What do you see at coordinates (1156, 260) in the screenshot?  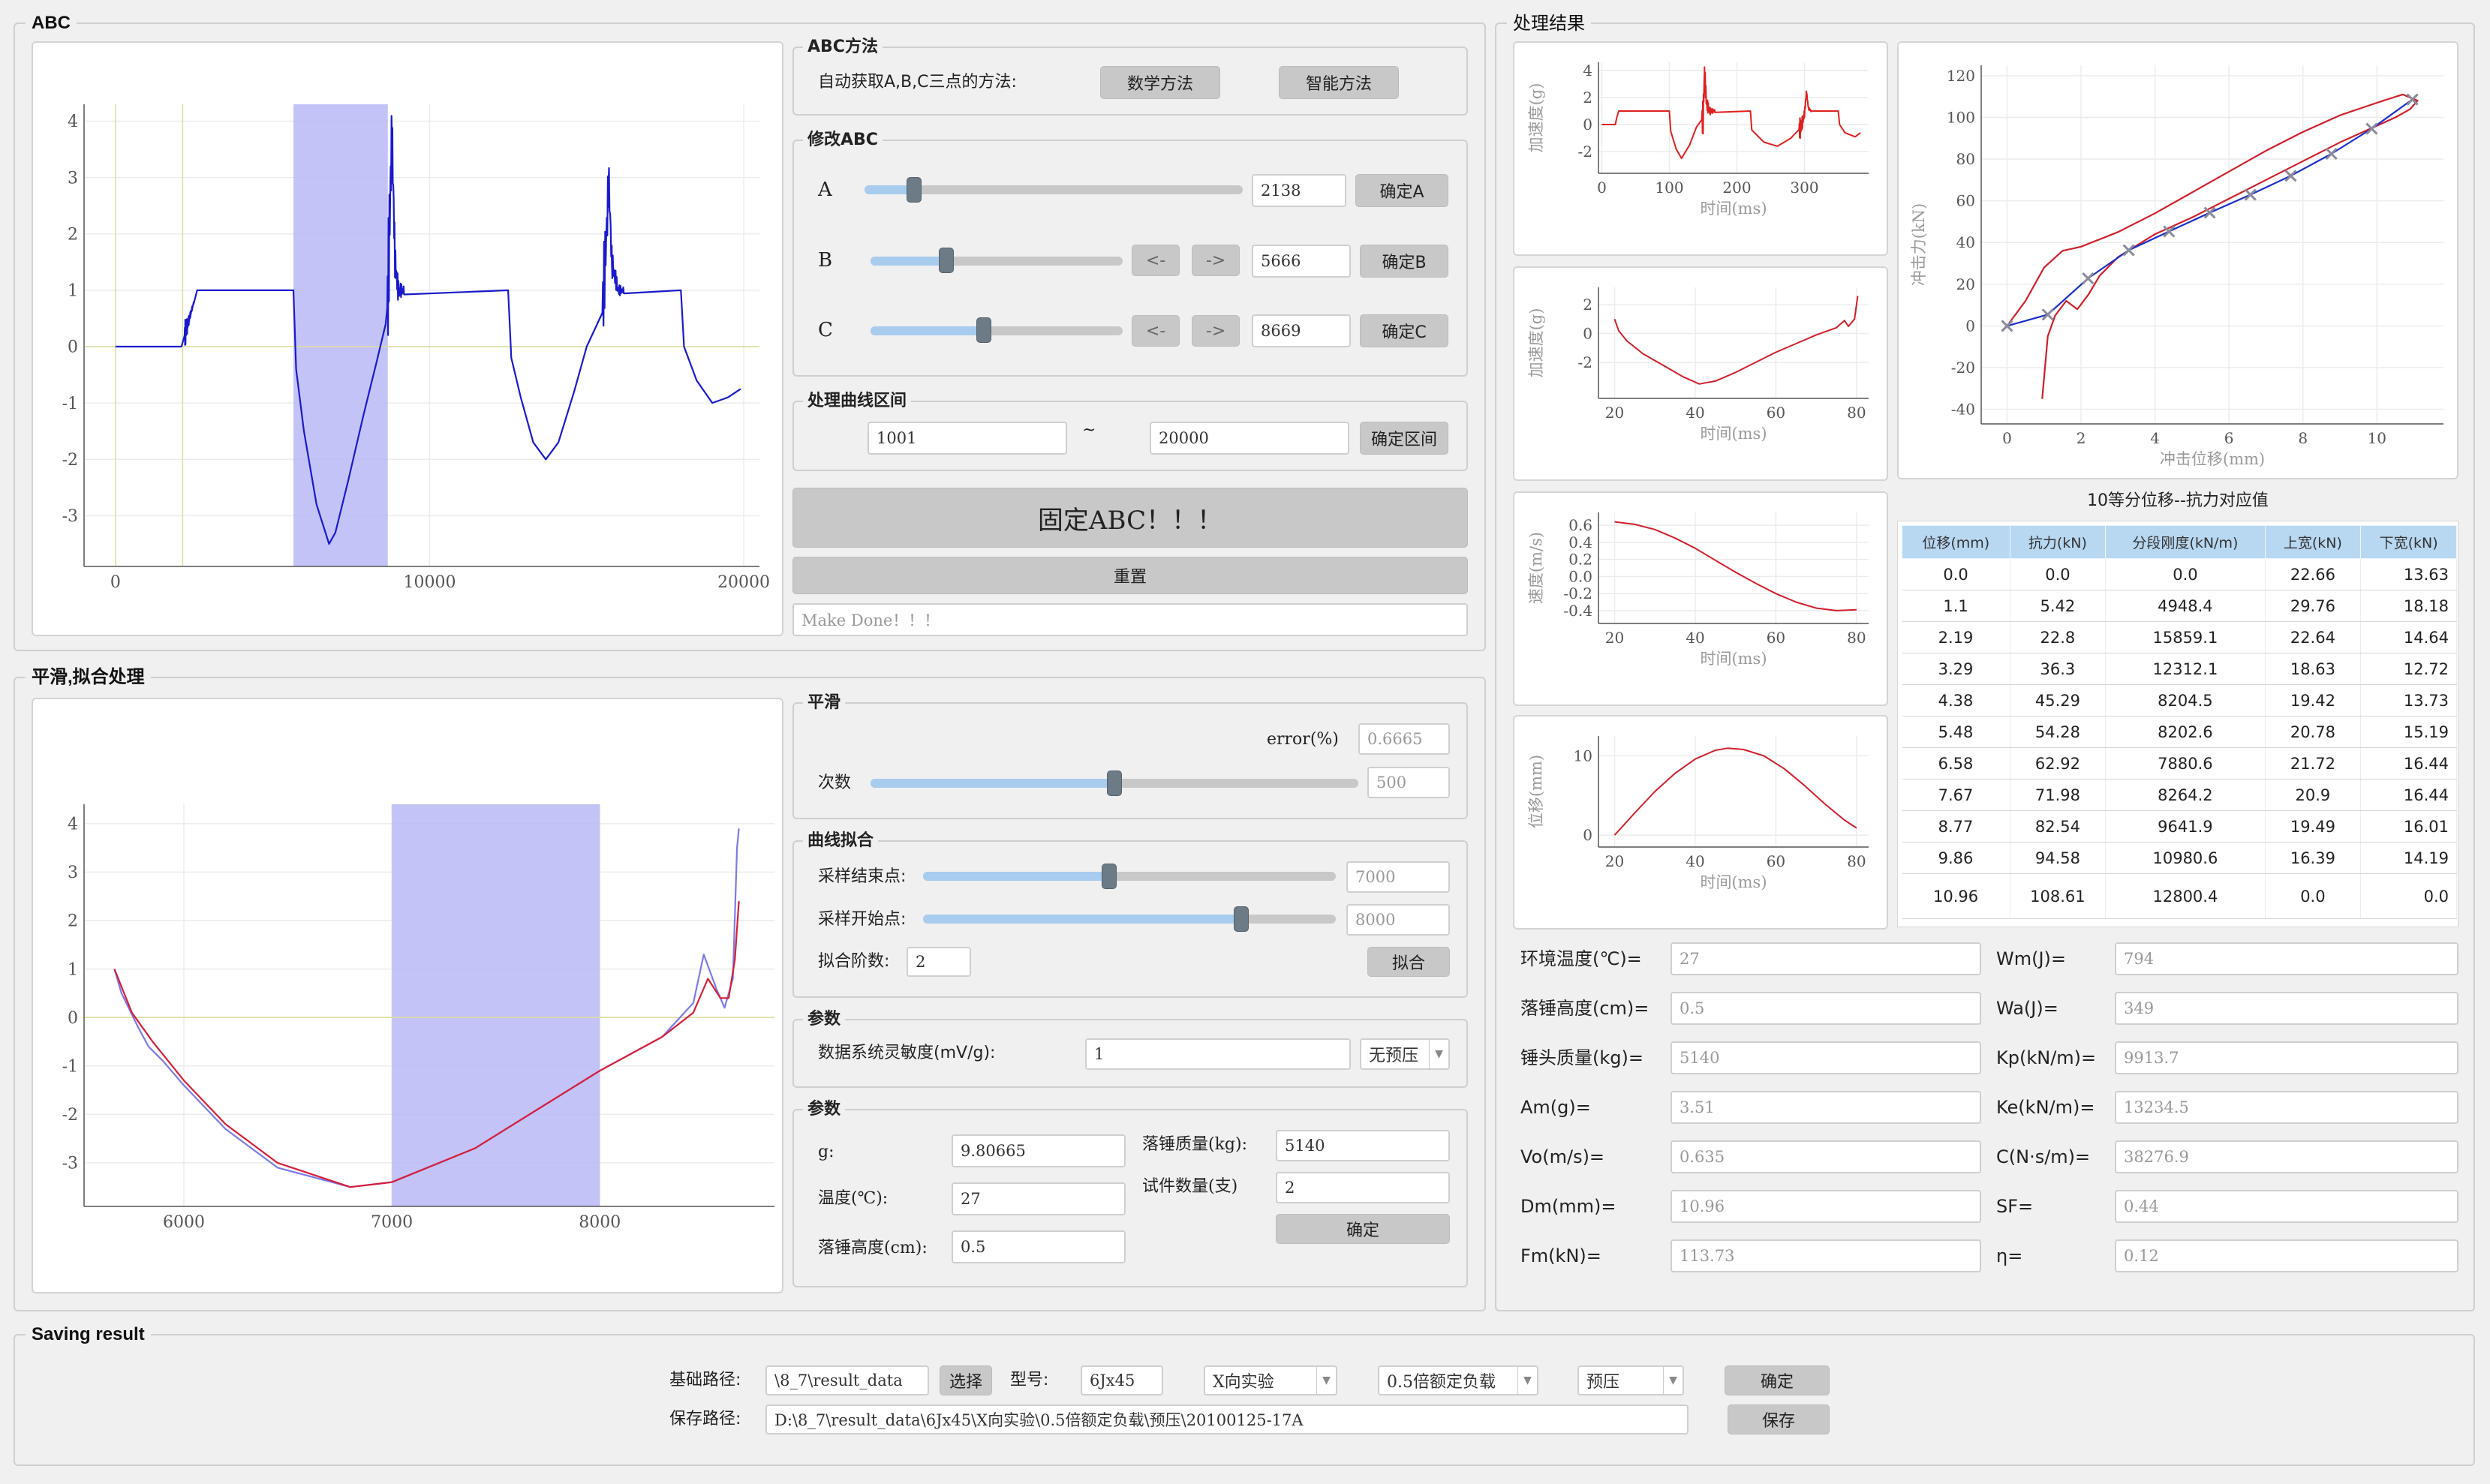 I see `point-b-left-button: <-` at bounding box center [1156, 260].